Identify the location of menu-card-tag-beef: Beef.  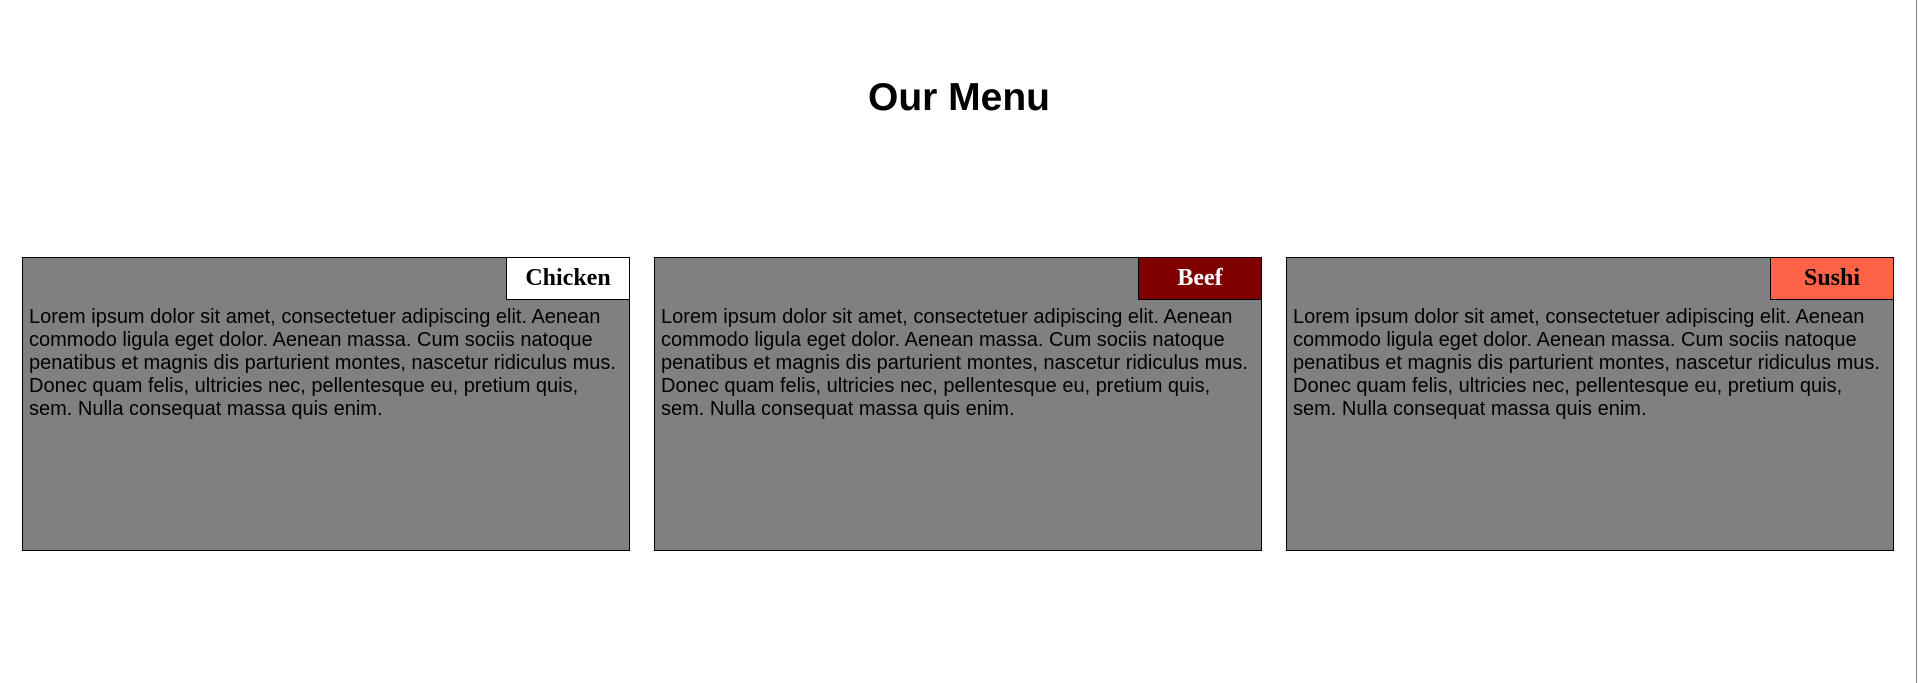
(1199, 279).